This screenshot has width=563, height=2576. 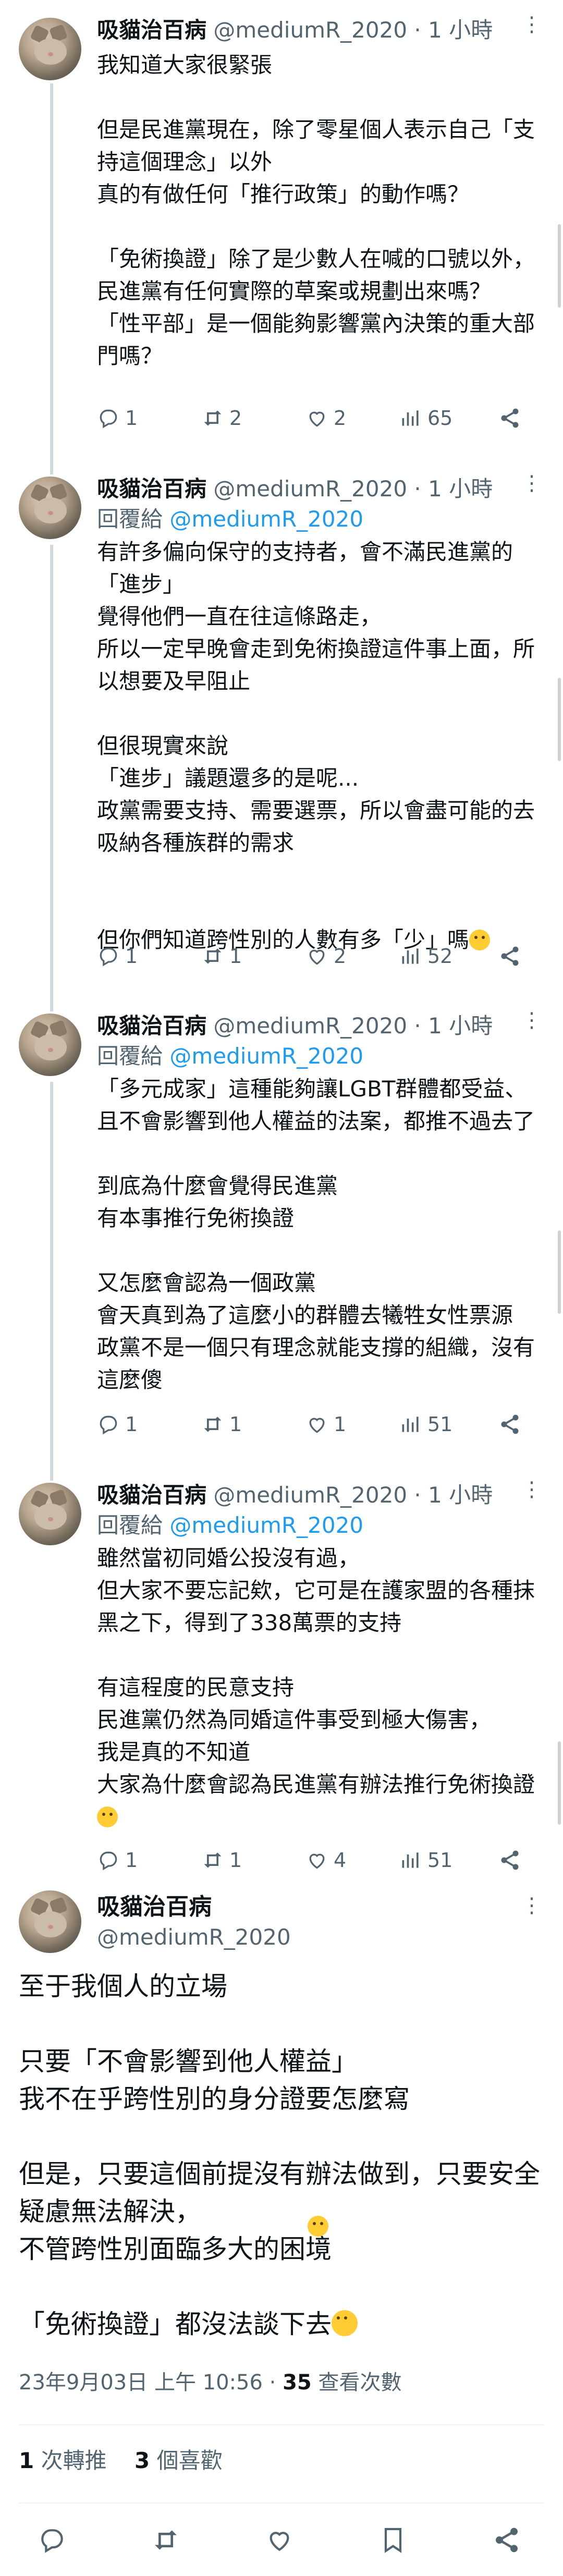 I want to click on views-count: 52, so click(x=440, y=956).